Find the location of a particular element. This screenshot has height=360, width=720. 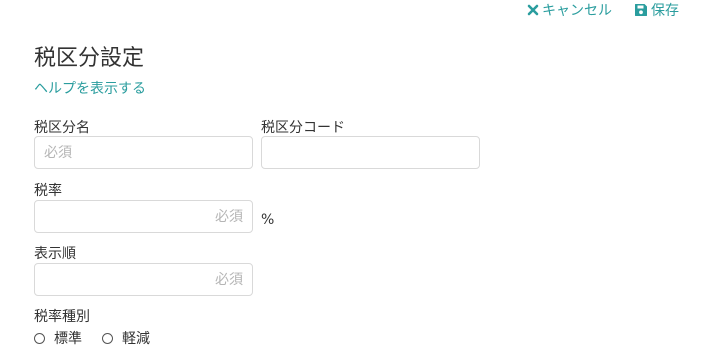

tax-name-label: 税区分名 is located at coordinates (62, 128).